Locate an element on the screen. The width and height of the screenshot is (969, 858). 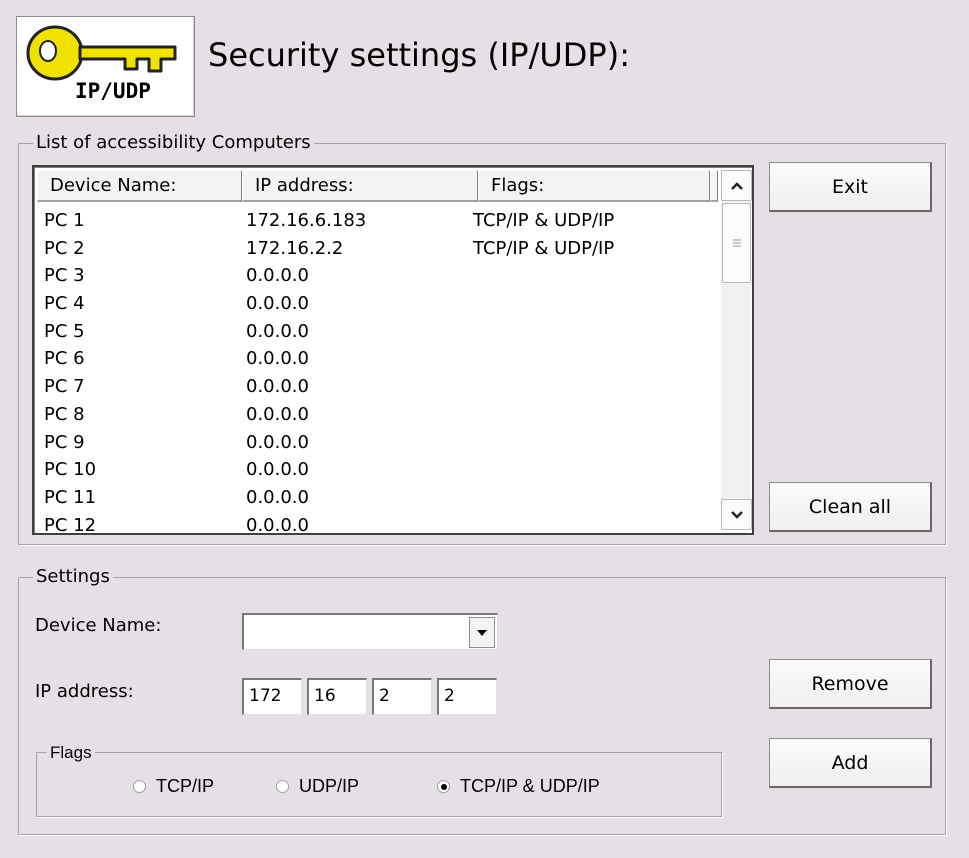
cell-device-name: PC 10 is located at coordinates (70, 470).